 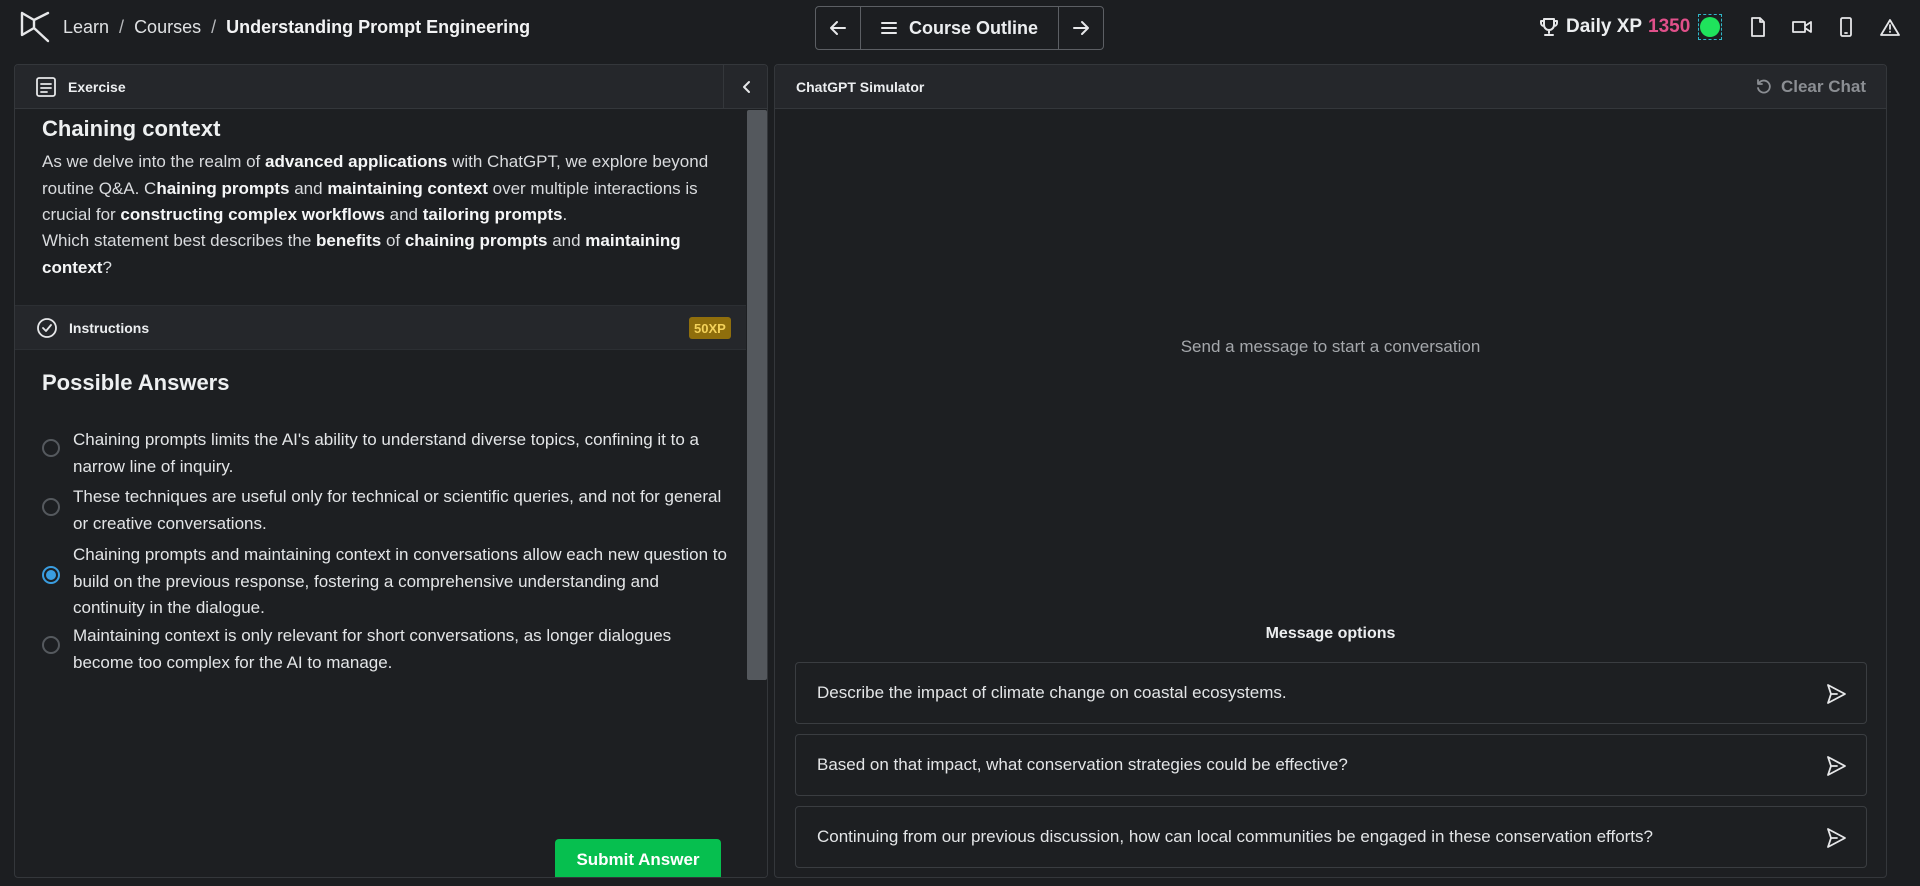 I want to click on arrow-left-icon, so click(x=838, y=28).